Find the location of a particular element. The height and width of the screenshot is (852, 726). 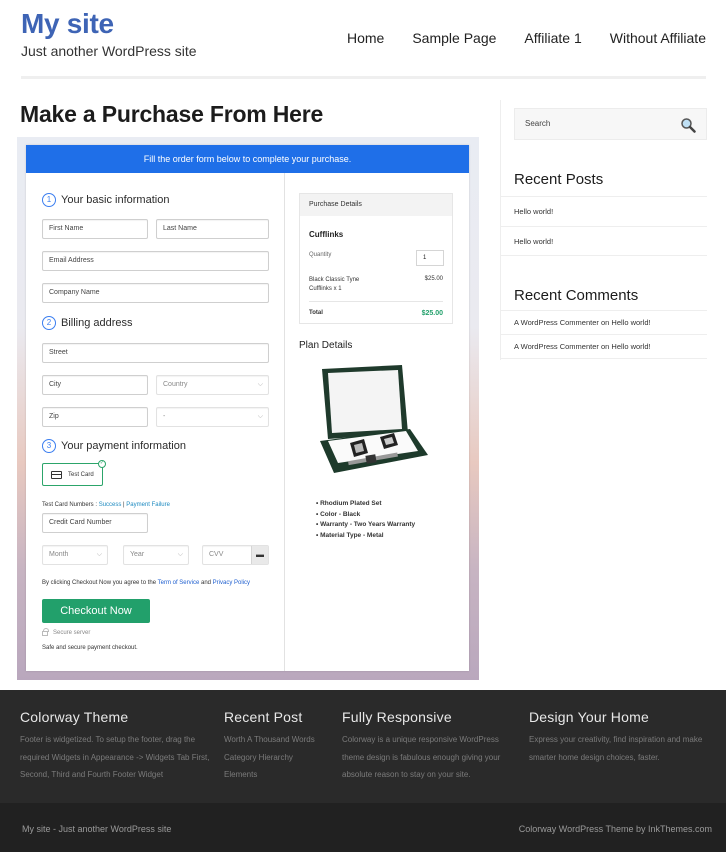

section-payment: 3 Your payment information is located at coordinates (114, 446).